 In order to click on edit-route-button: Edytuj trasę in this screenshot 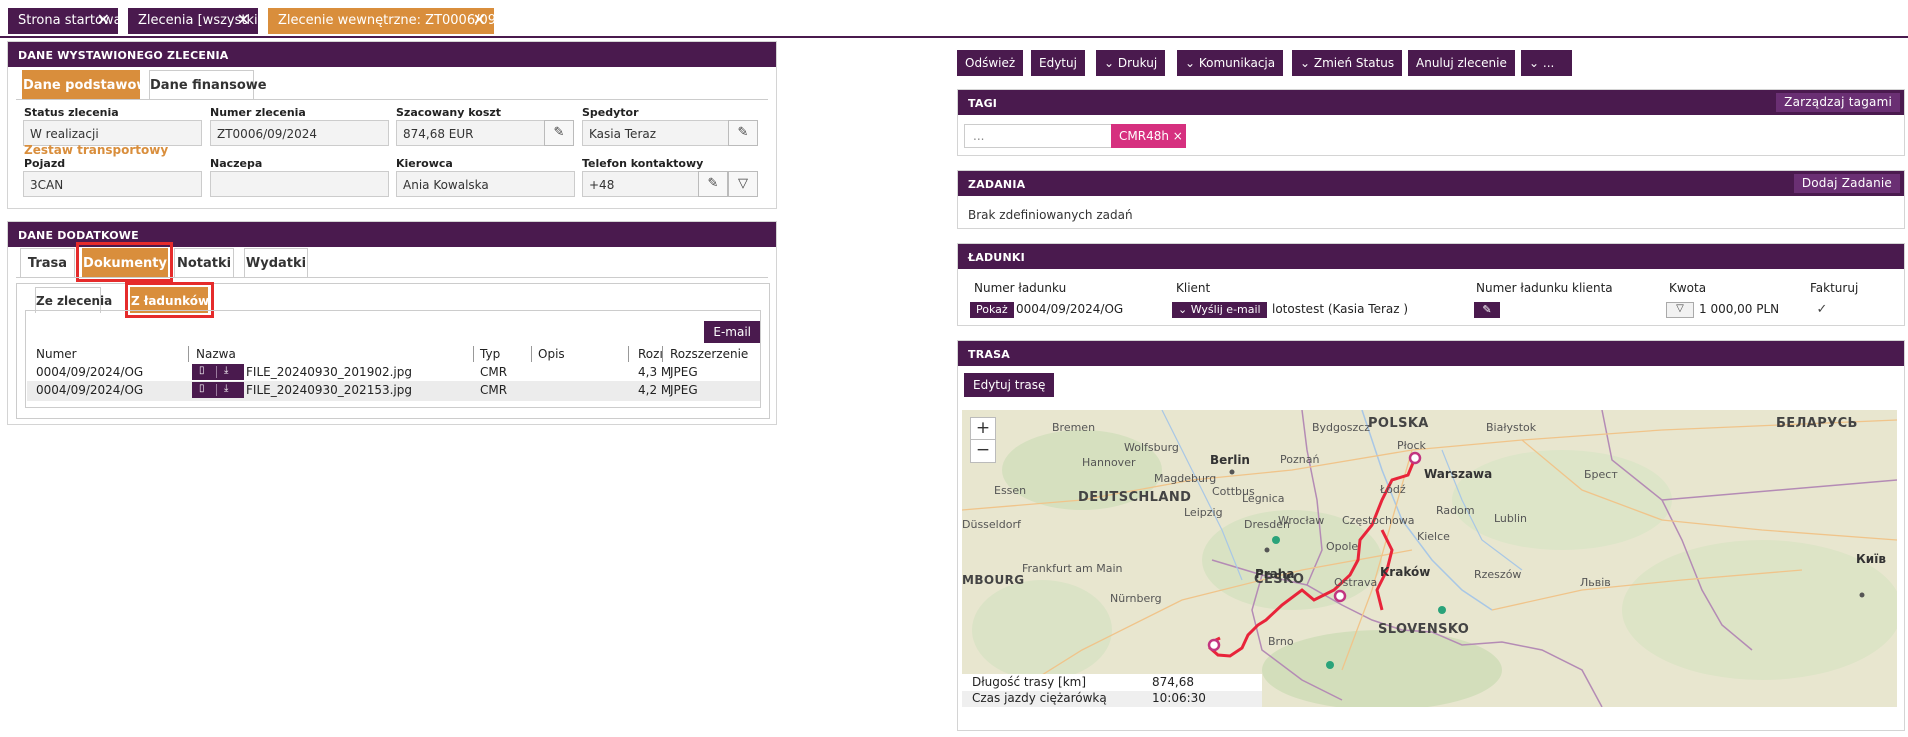, I will do `click(1009, 385)`.